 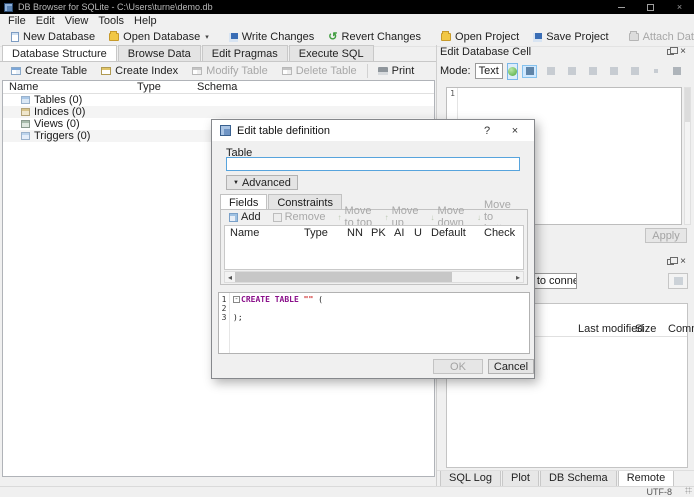 What do you see at coordinates (489, 71) in the screenshot?
I see `mode-select: Text▼` at bounding box center [489, 71].